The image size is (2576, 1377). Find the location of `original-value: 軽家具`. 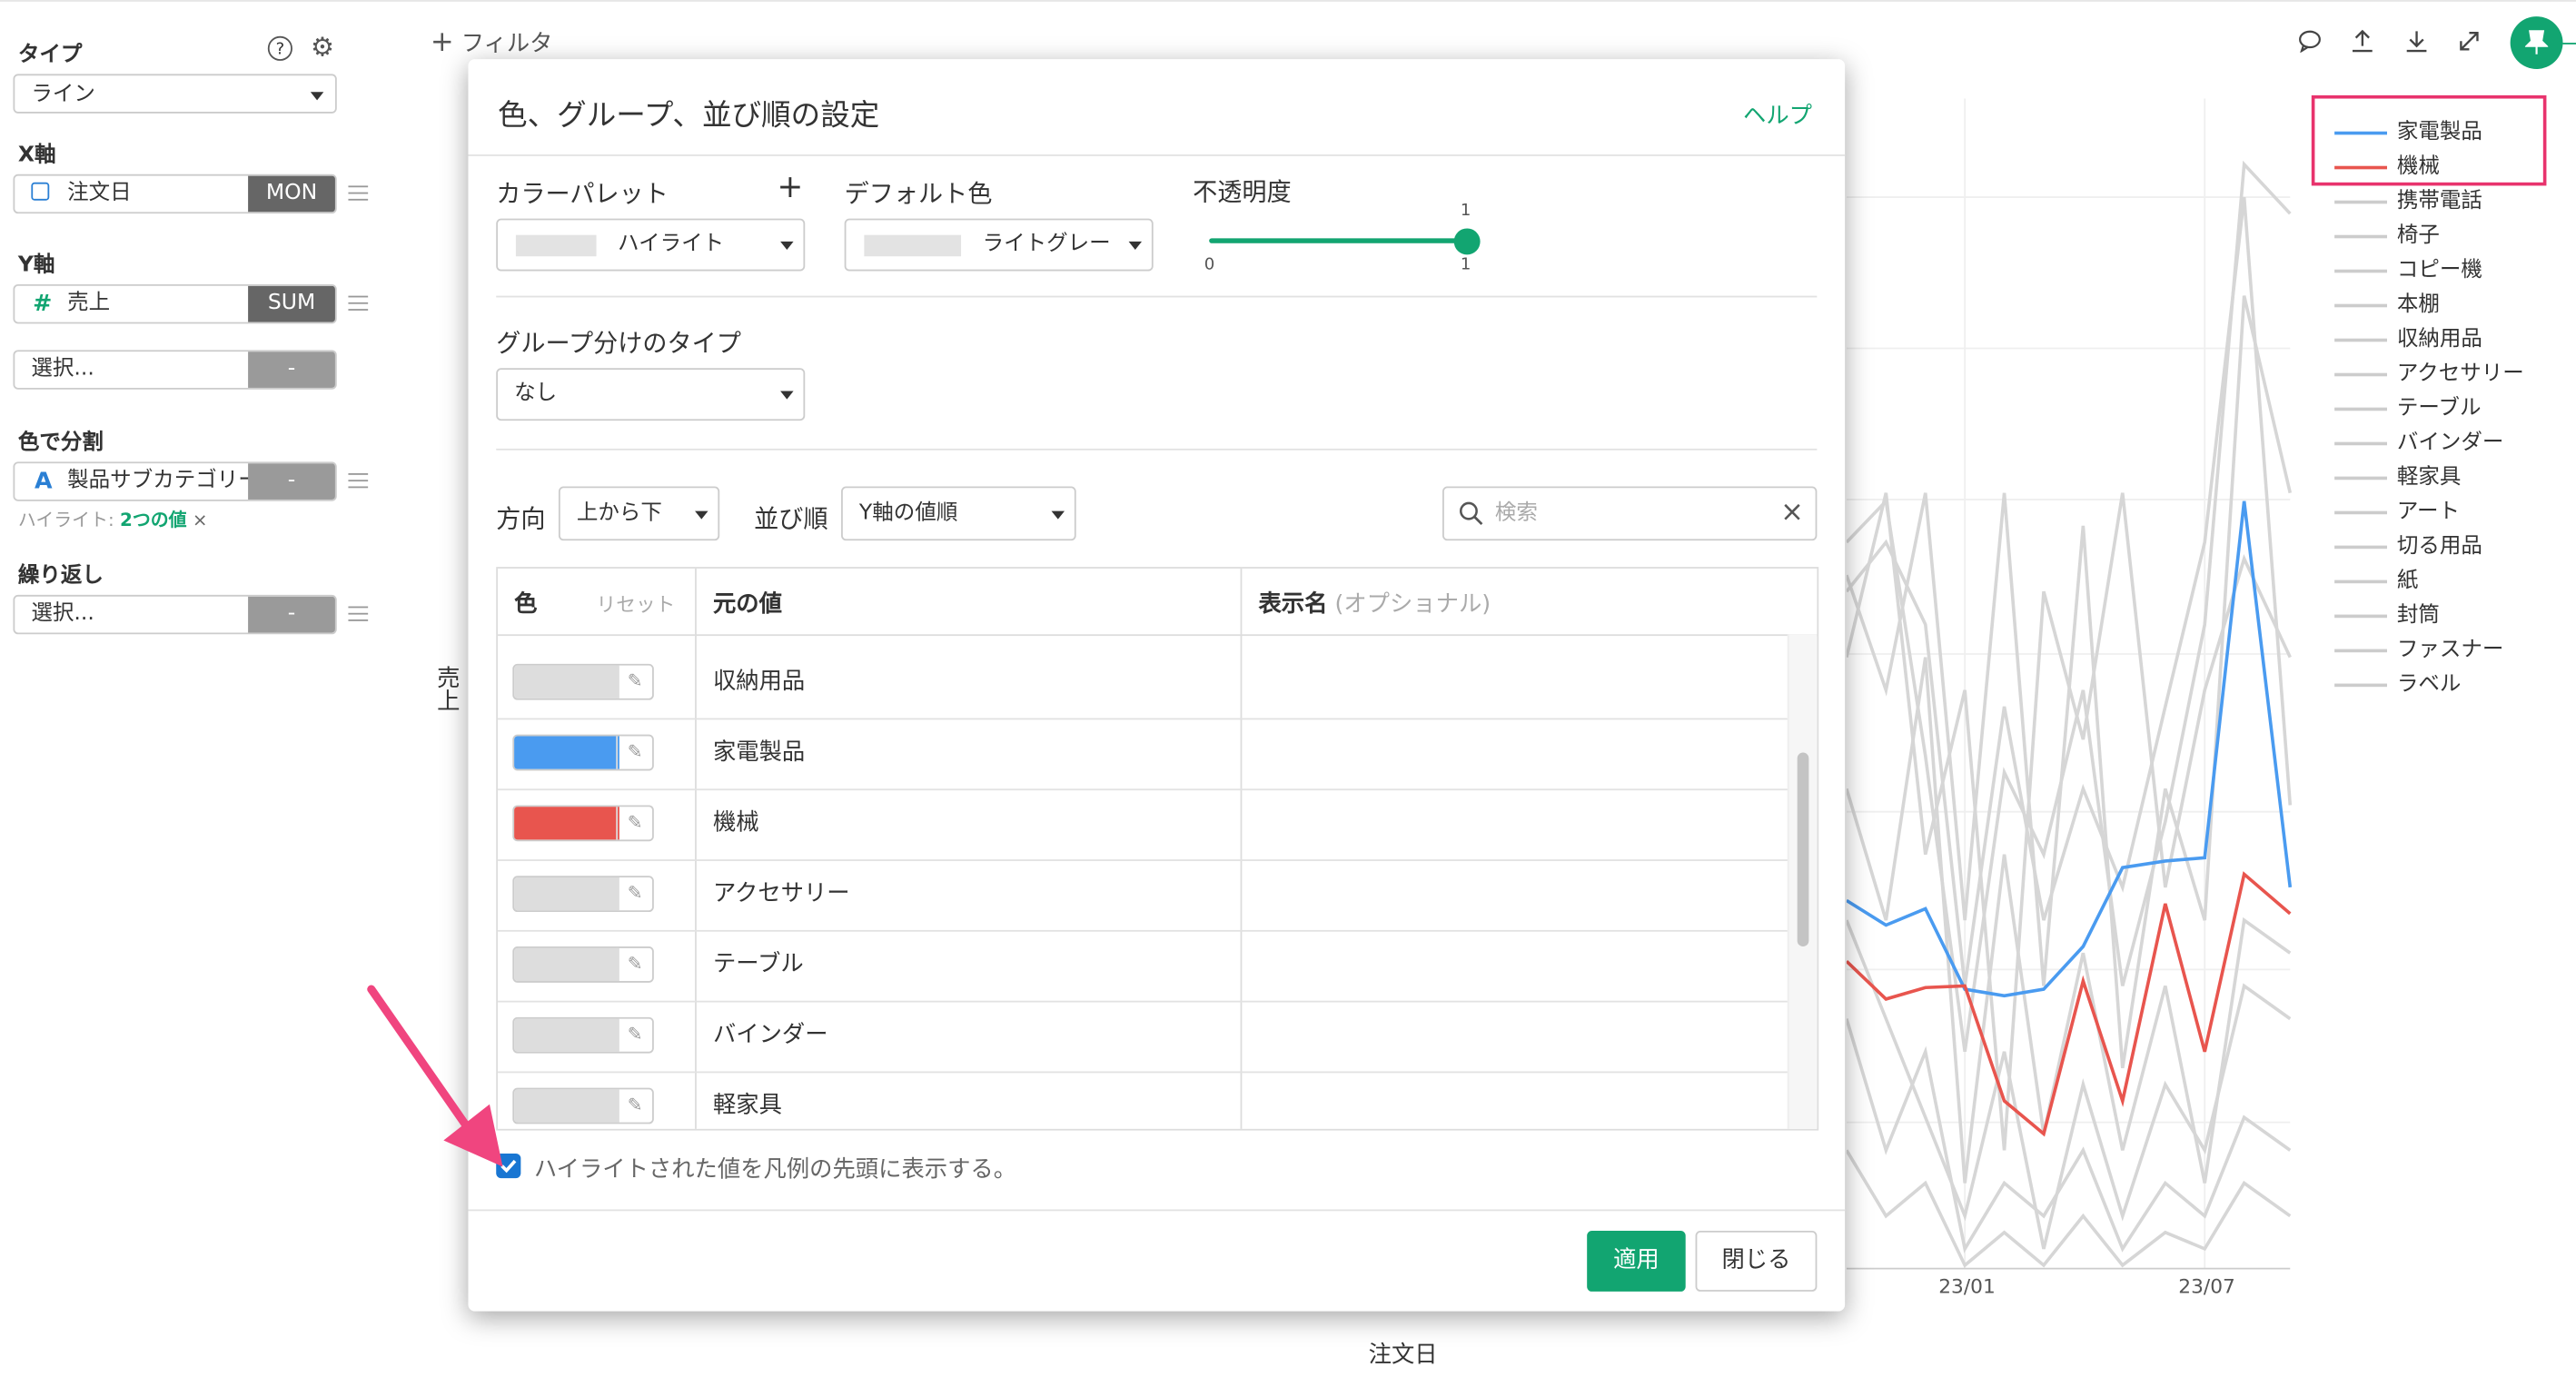

original-value: 軽家具 is located at coordinates (747, 1106).